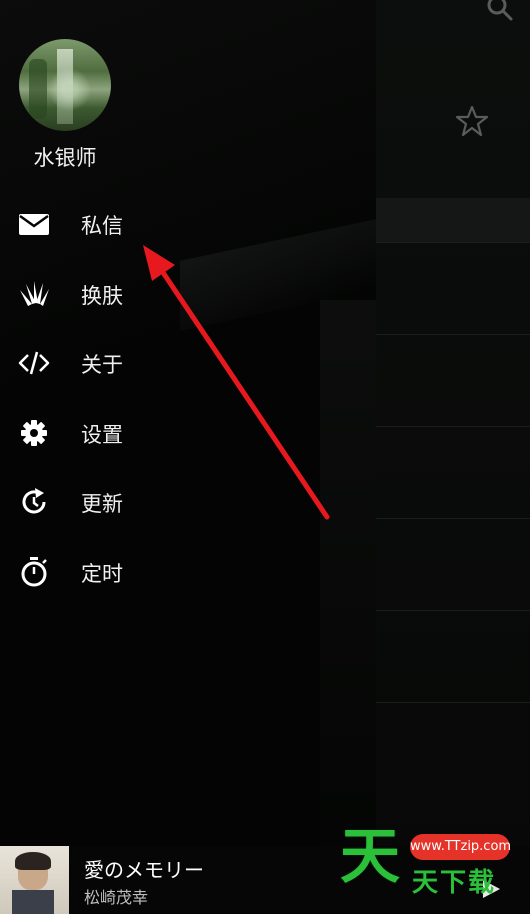  Describe the element at coordinates (116, 897) in the screenshot. I see `song-artist: 松崎茂幸` at that location.